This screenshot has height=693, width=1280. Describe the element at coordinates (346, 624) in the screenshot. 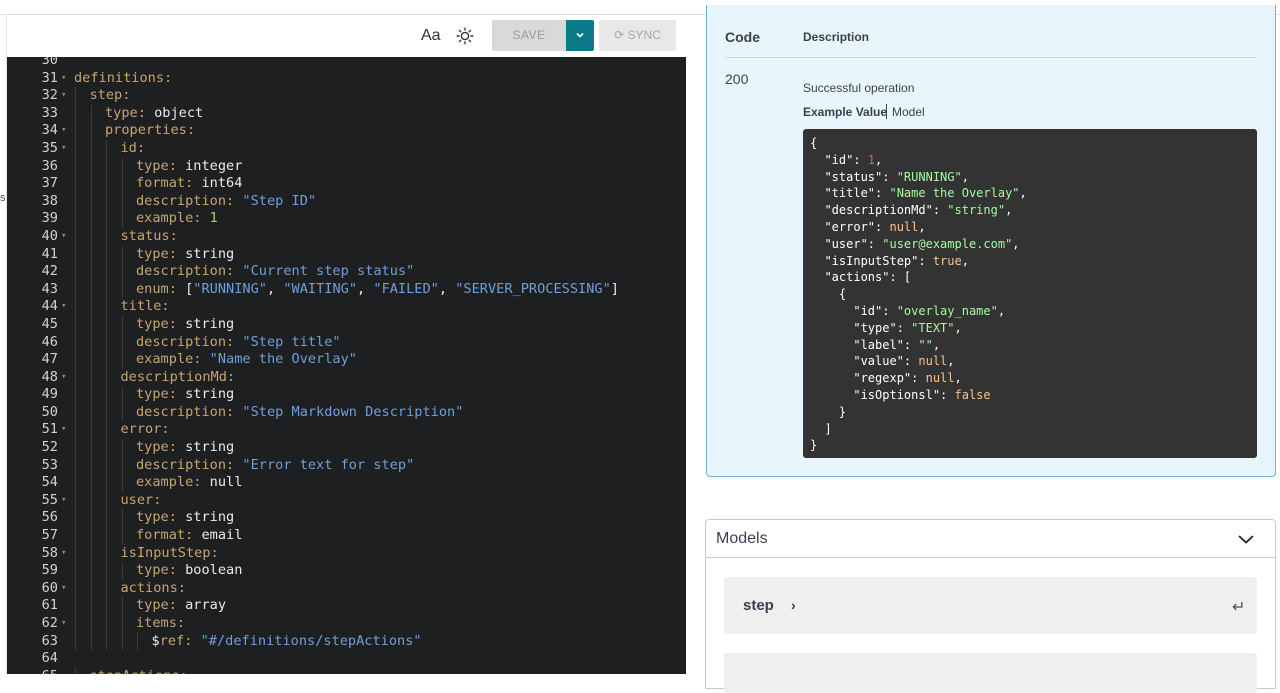

I see `code-line: 62 ▾ items:` at that location.